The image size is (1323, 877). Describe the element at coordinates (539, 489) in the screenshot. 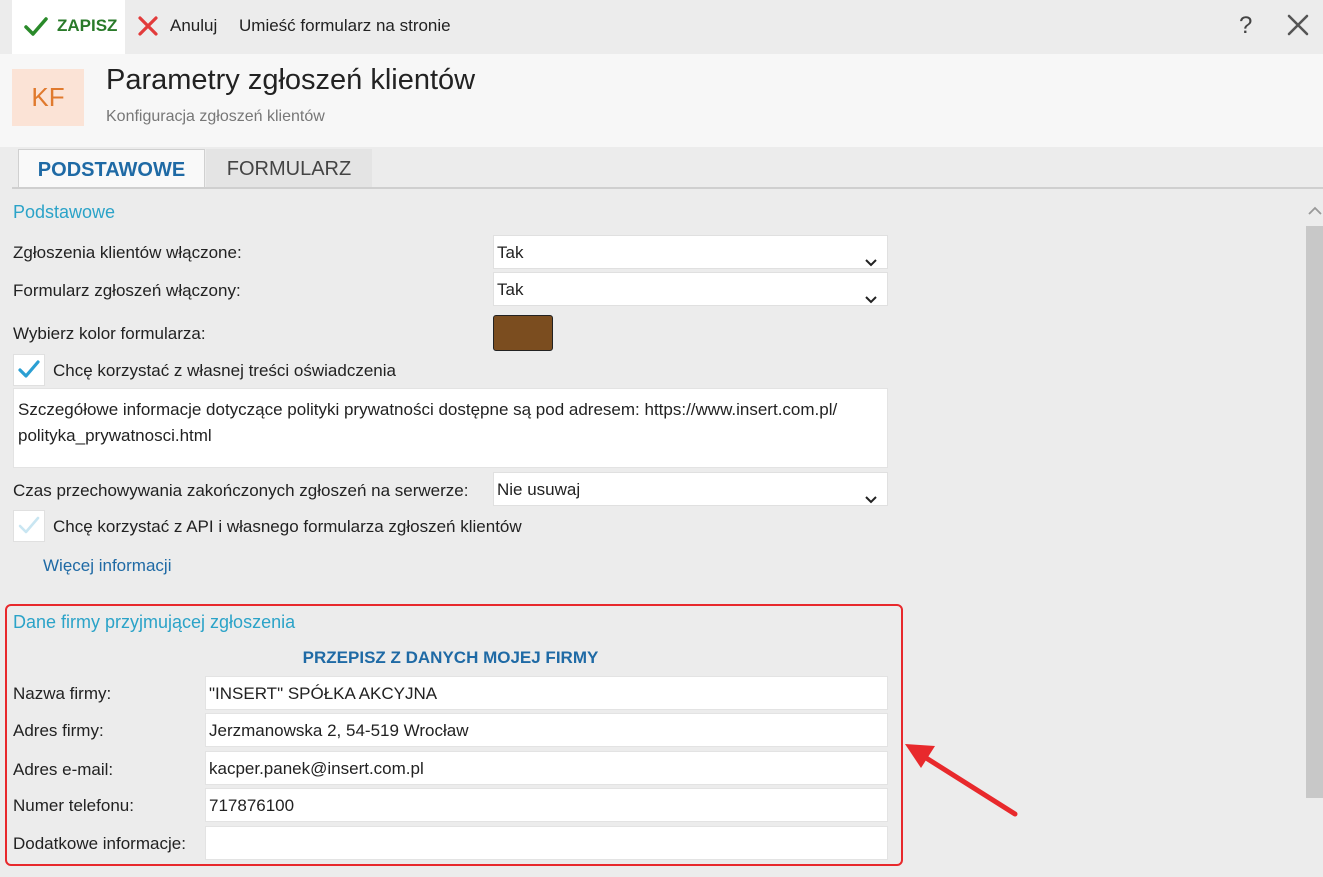

I see `retention-select-value: Nie usuwaj` at that location.